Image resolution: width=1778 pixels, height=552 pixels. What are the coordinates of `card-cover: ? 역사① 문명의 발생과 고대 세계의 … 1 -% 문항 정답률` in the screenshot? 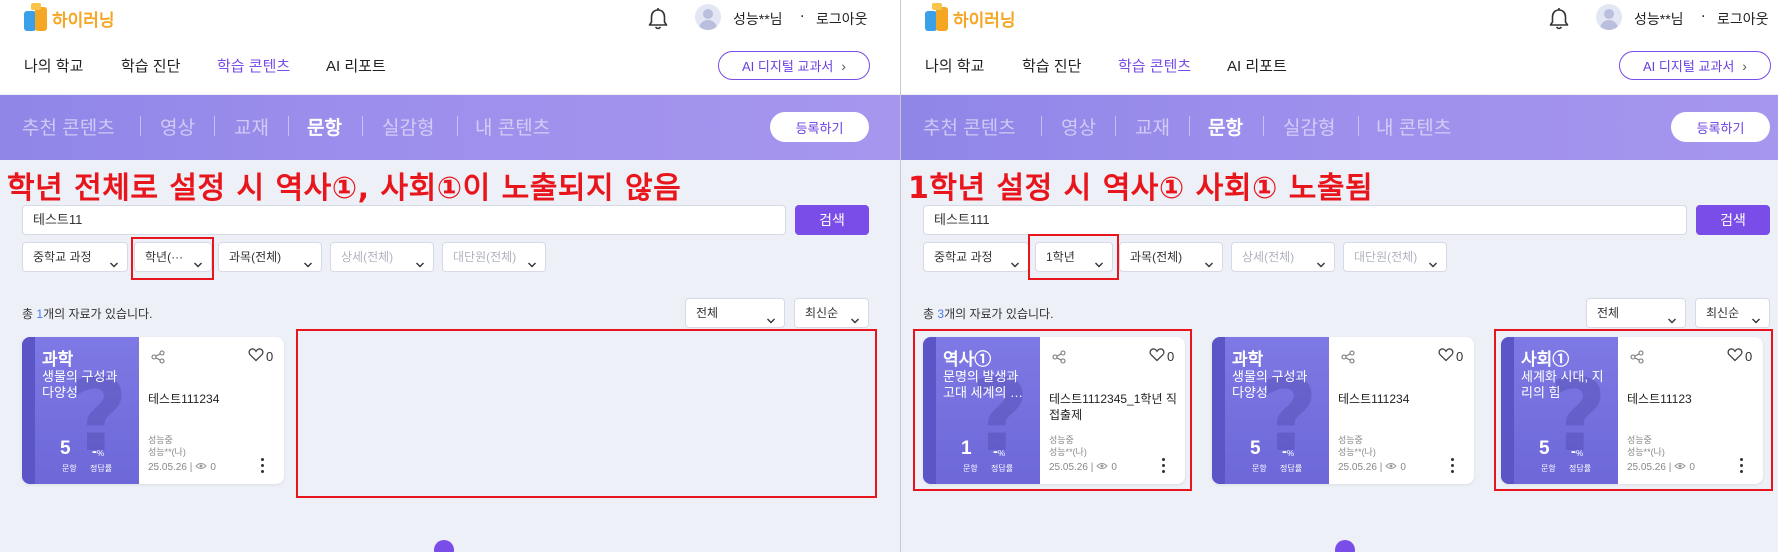 It's located at (981, 410).